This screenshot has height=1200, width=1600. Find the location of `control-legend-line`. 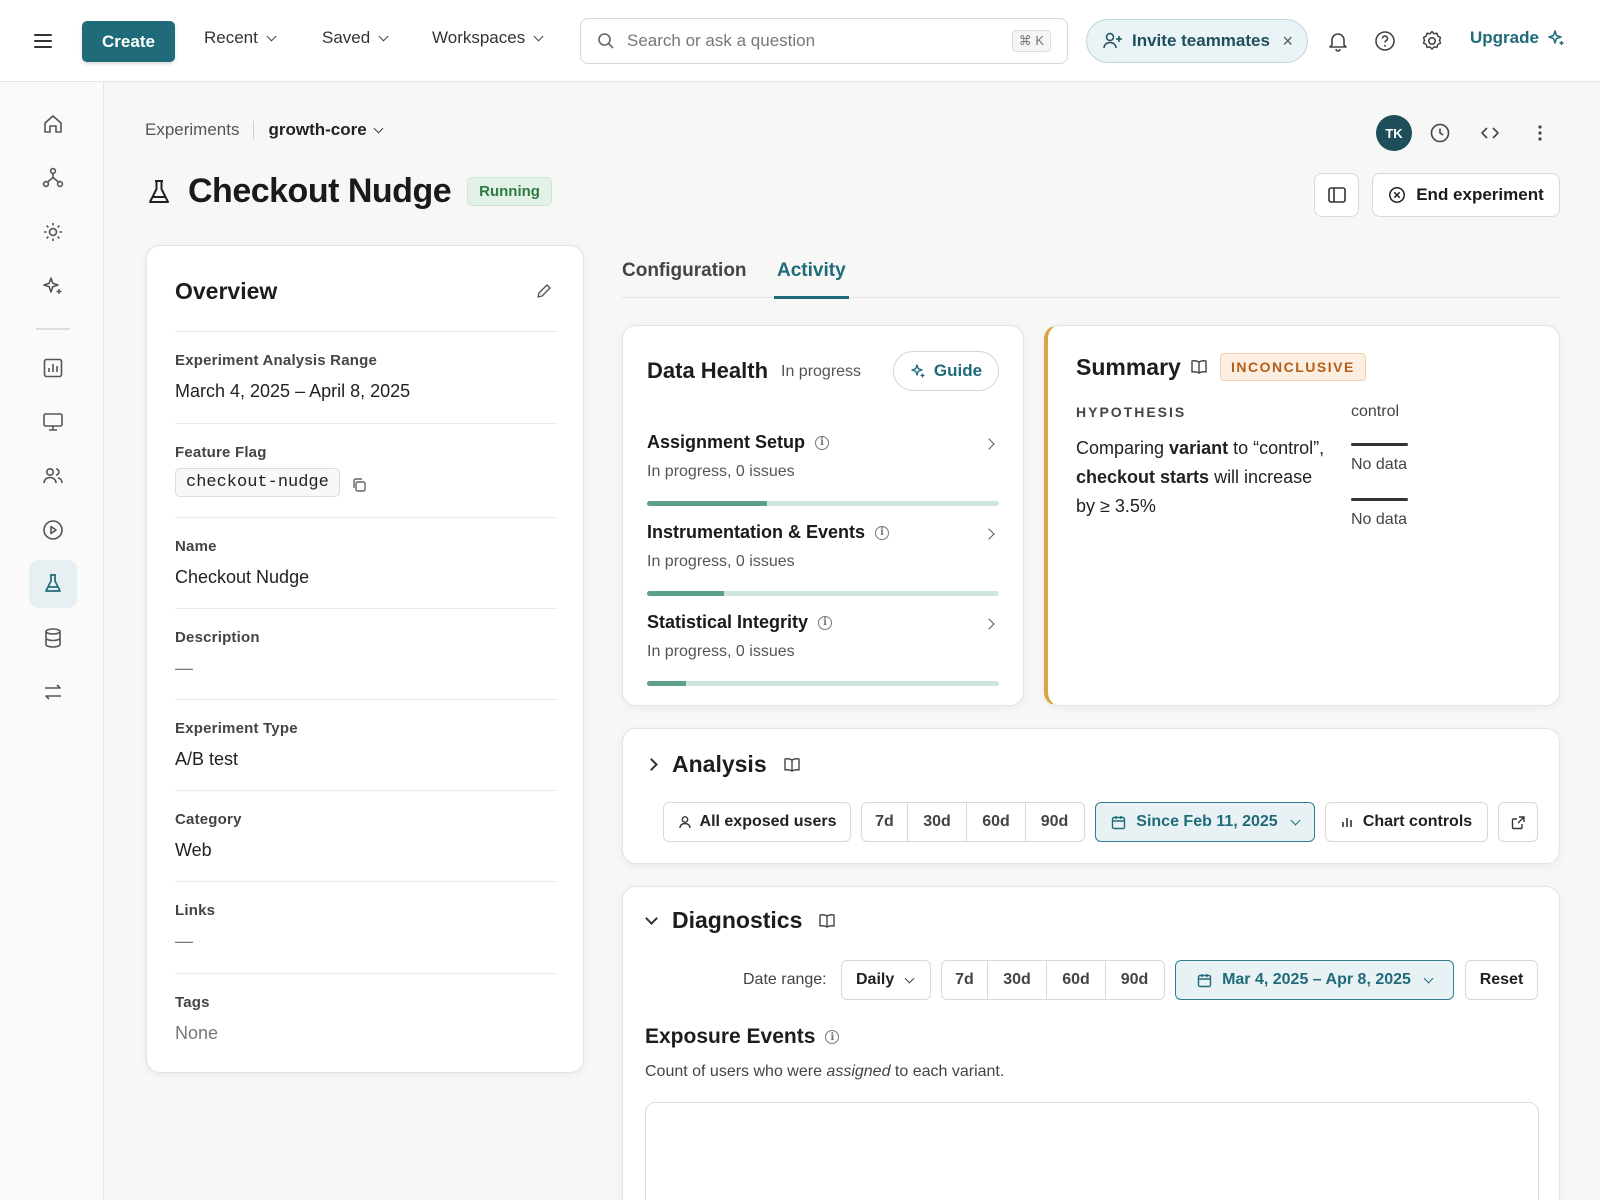

control-legend-line is located at coordinates (1379, 444).